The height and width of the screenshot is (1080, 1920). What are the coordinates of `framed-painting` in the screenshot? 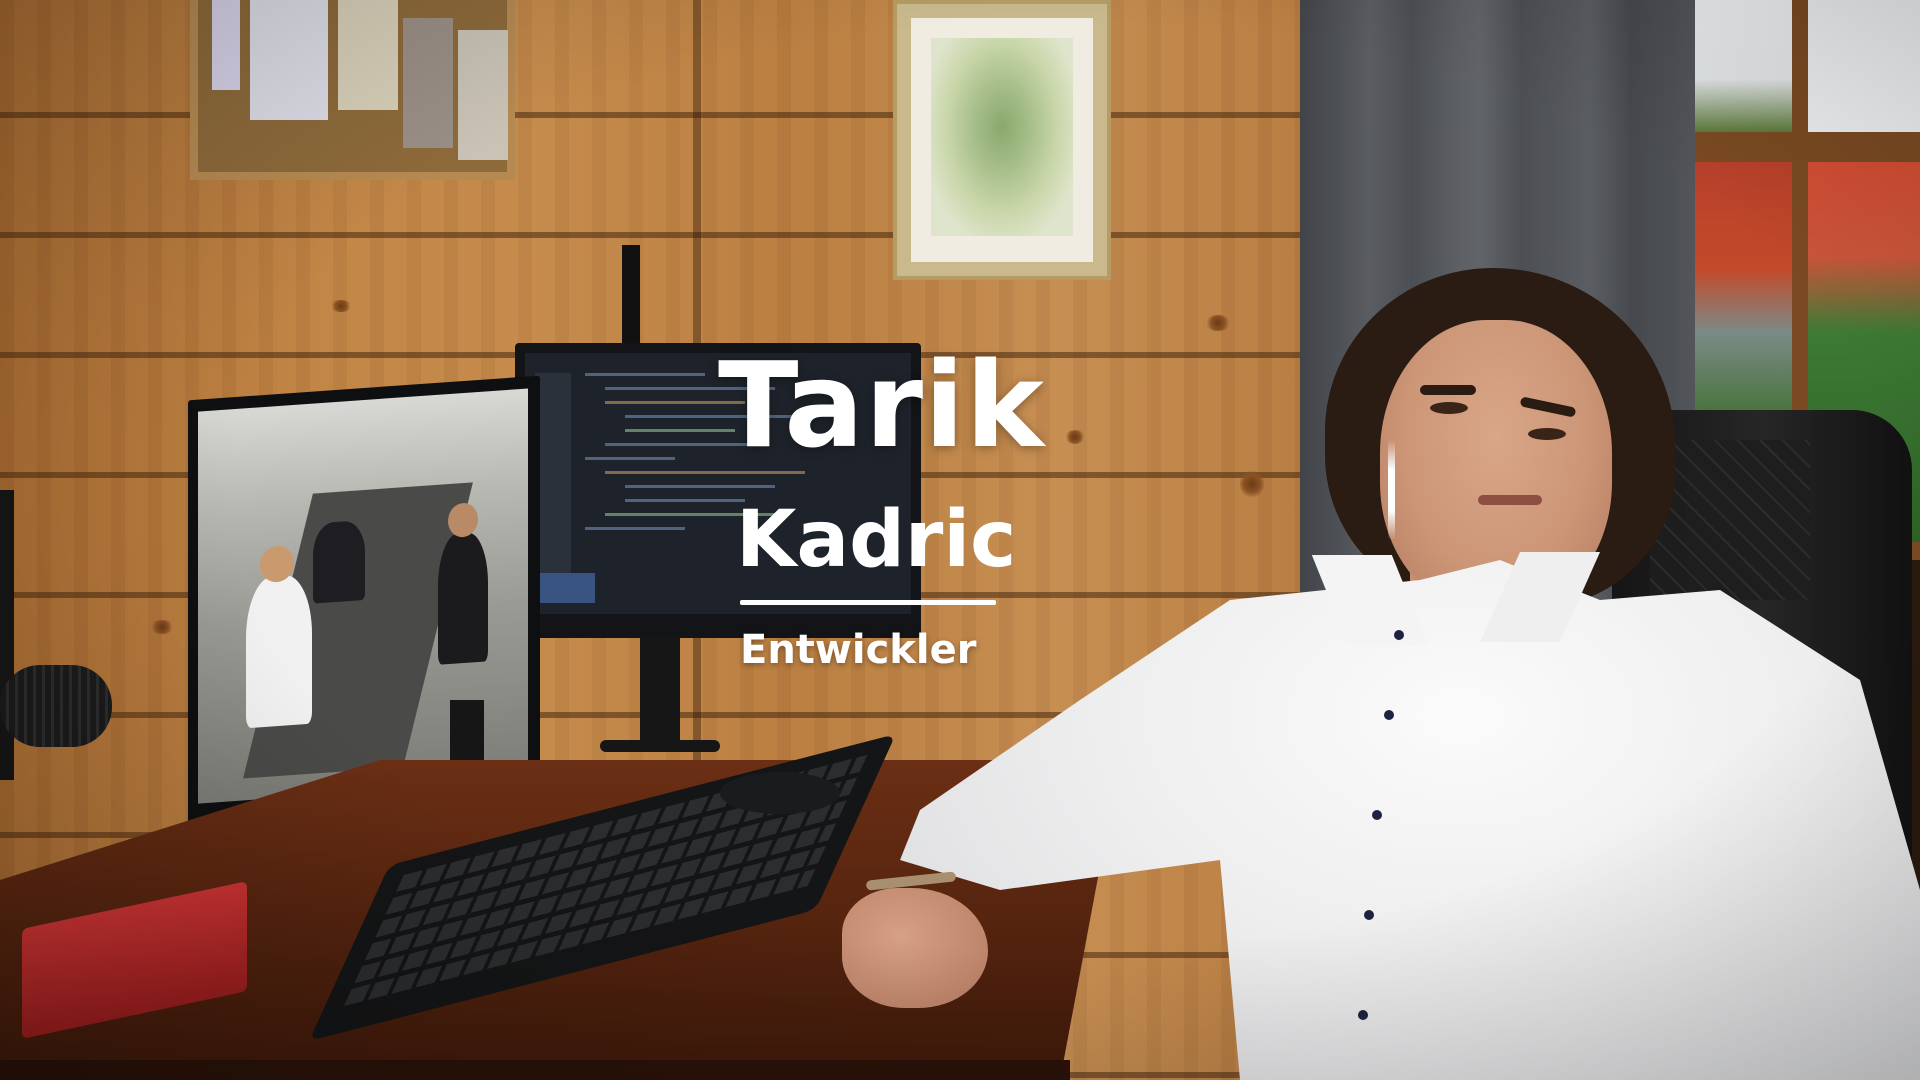 It's located at (1002, 140).